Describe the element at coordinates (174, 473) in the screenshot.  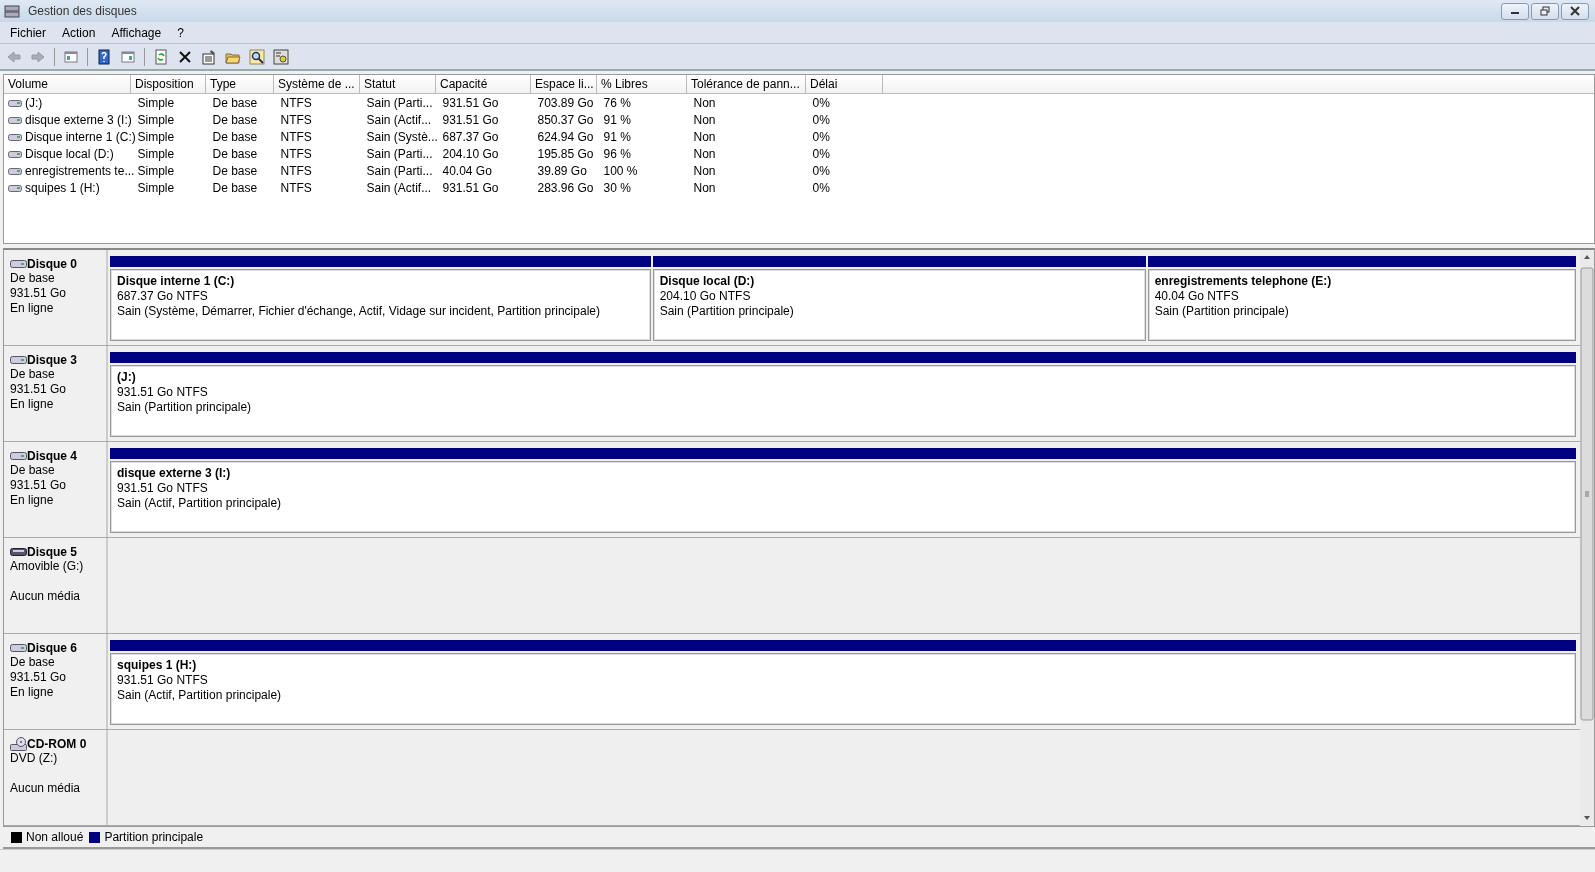
I see `partition-name: disque externe 3 (I:)` at that location.